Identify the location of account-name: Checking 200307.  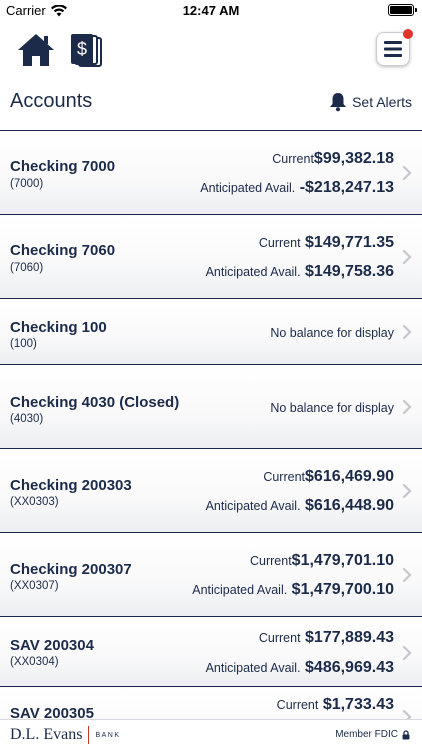
(71, 569).